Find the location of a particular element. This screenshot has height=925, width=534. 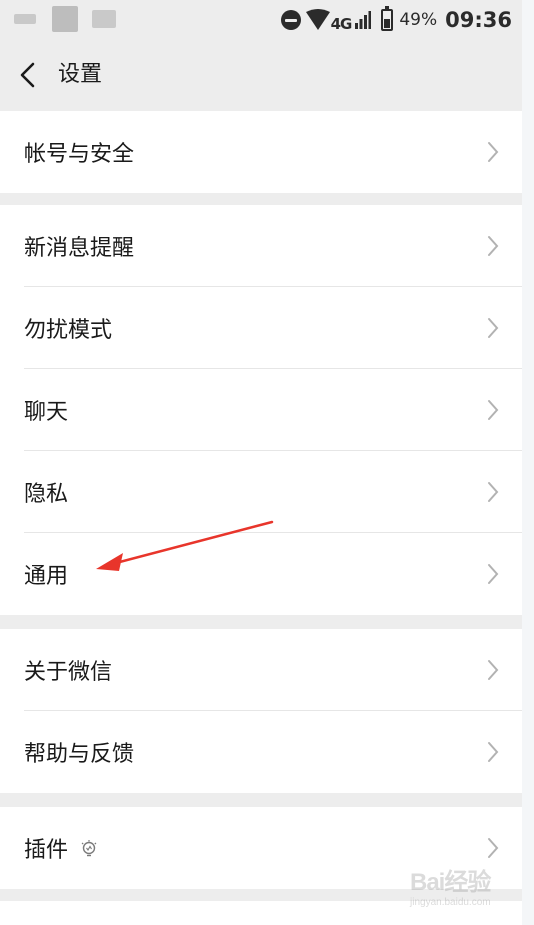

screen-edge is located at coordinates (528, 462).